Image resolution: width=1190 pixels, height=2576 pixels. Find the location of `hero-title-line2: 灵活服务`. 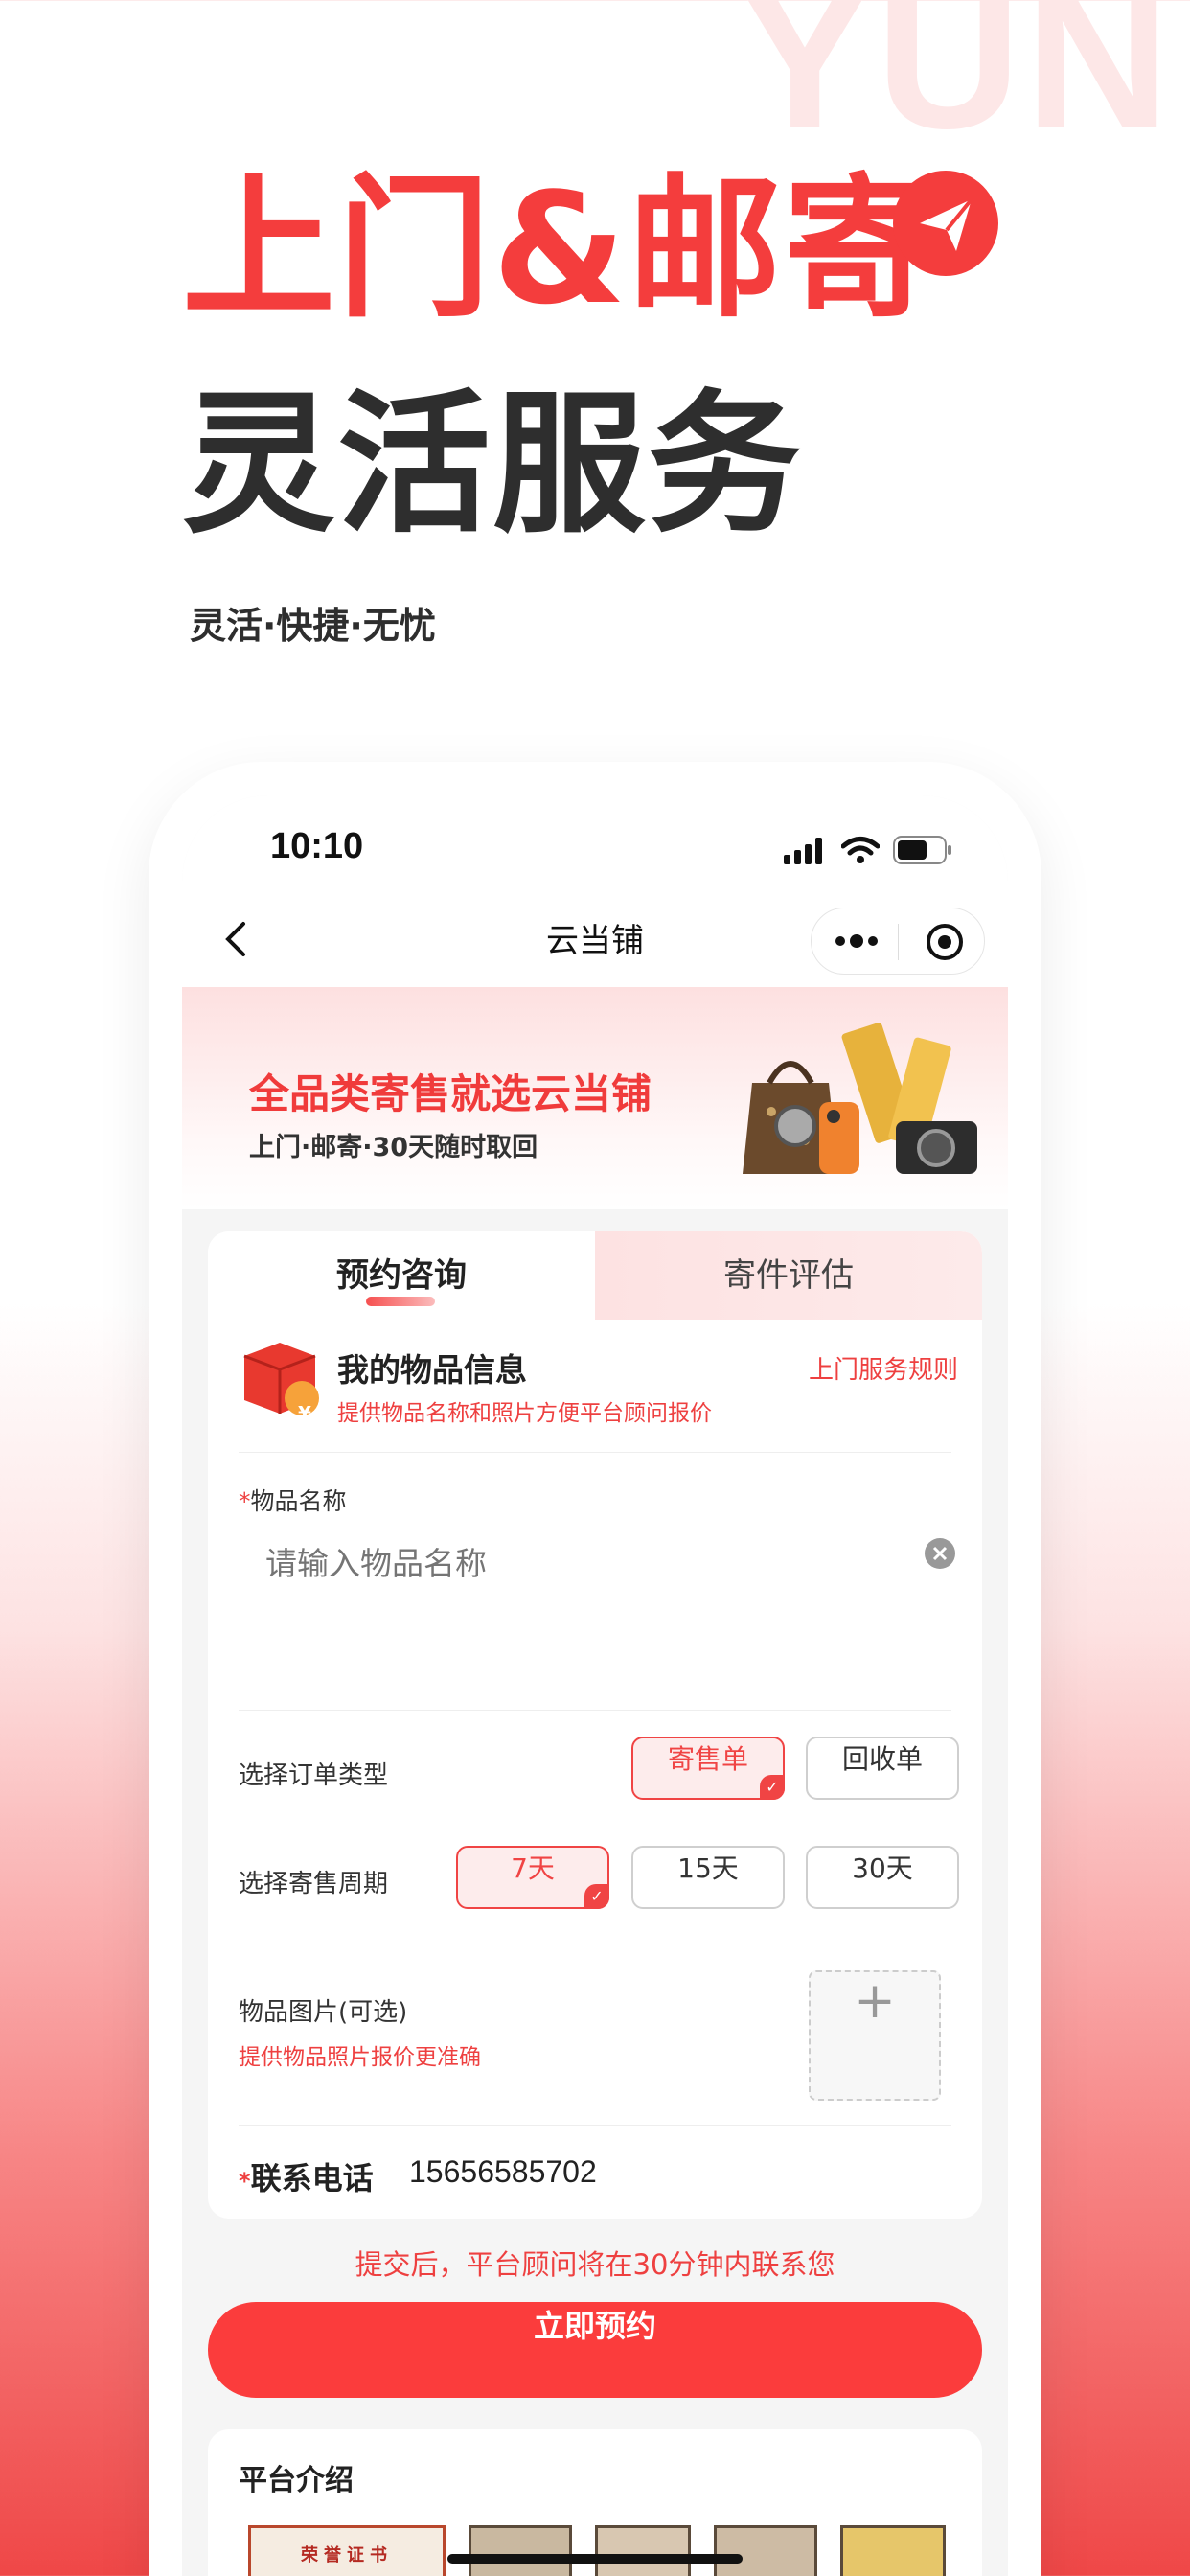

hero-title-line2: 灵活服务 is located at coordinates (493, 464).